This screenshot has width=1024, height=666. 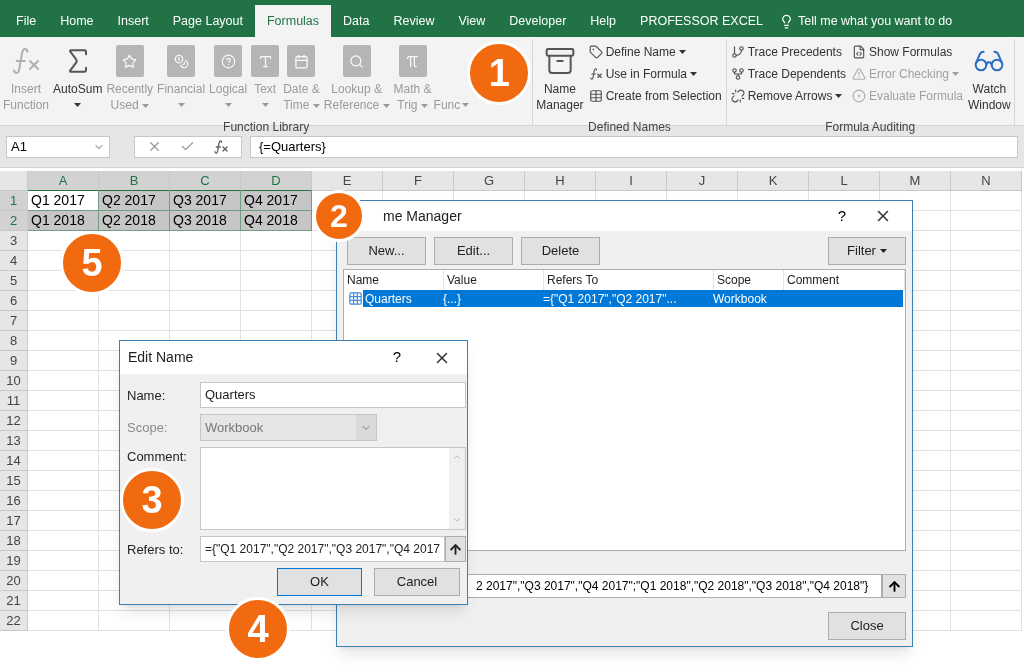 What do you see at coordinates (221, 146) in the screenshot?
I see `fx-icon` at bounding box center [221, 146].